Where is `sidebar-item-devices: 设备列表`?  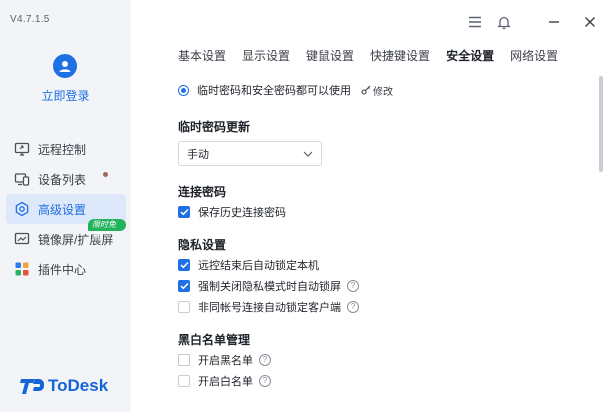 sidebar-item-devices: 设备列表 is located at coordinates (66, 179).